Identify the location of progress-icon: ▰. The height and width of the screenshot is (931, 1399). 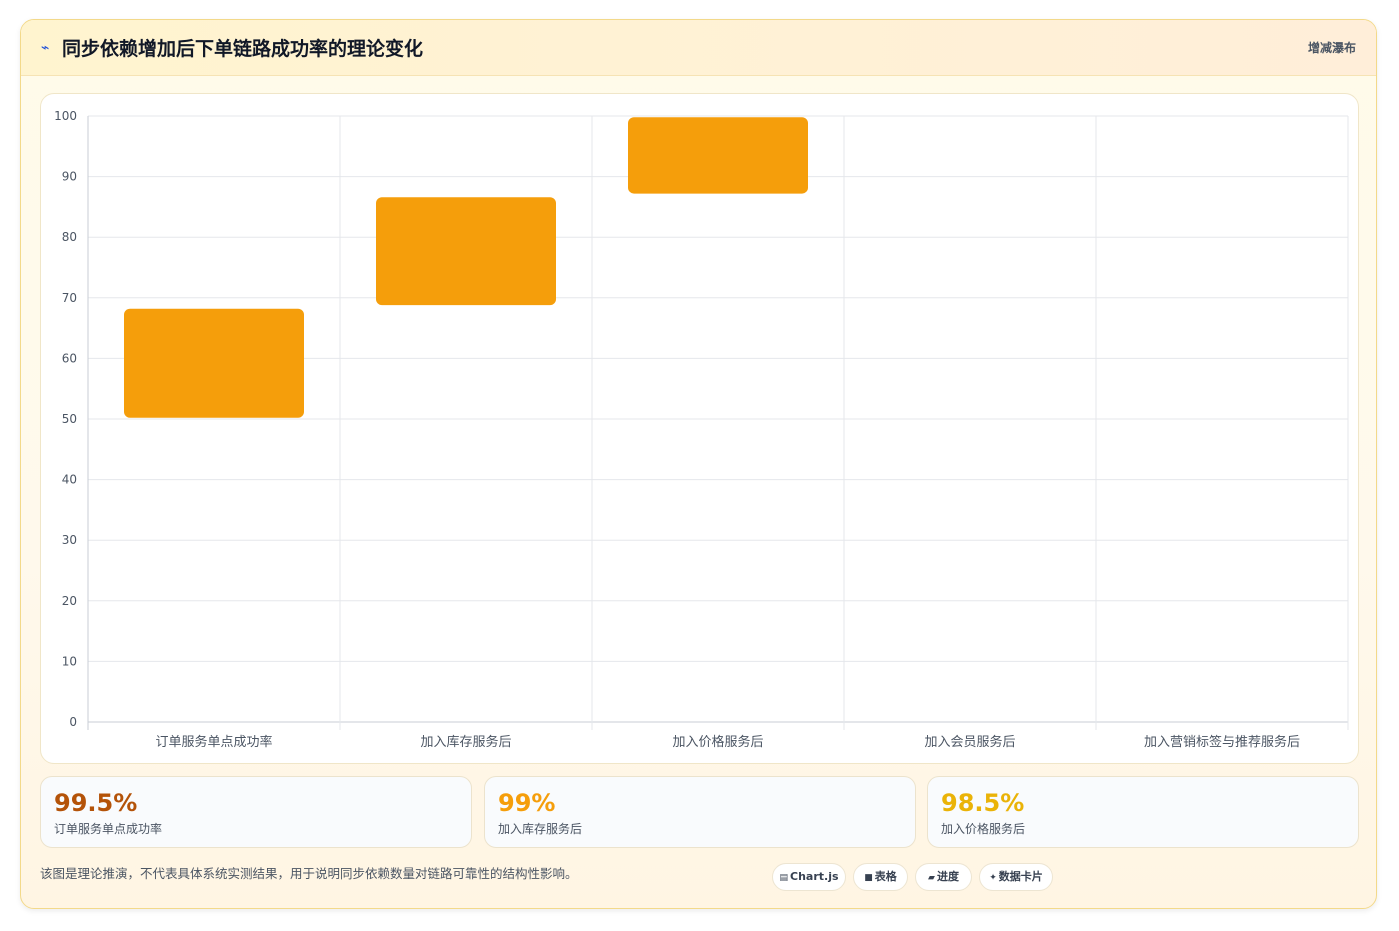
(931, 878).